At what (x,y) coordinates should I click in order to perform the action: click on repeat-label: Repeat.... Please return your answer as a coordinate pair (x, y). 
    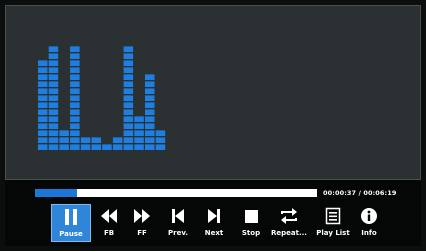
    Looking at the image, I should click on (289, 233).